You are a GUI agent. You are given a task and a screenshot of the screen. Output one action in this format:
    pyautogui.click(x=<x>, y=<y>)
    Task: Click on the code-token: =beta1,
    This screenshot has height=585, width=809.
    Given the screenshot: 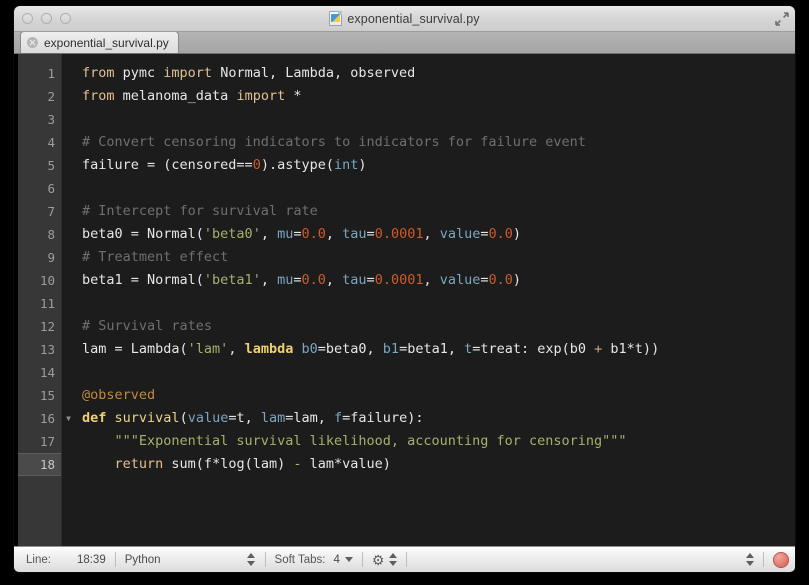 What is the action you would take?
    pyautogui.click(x=432, y=349)
    